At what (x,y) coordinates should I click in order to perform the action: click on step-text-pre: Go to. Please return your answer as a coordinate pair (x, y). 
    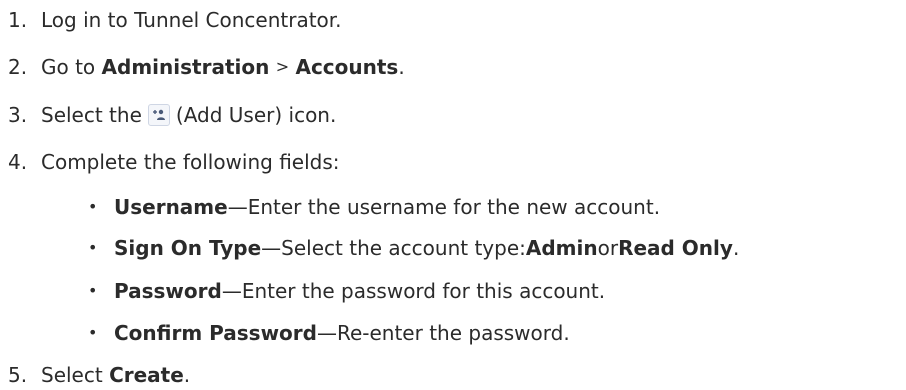
    Looking at the image, I should click on (68, 67).